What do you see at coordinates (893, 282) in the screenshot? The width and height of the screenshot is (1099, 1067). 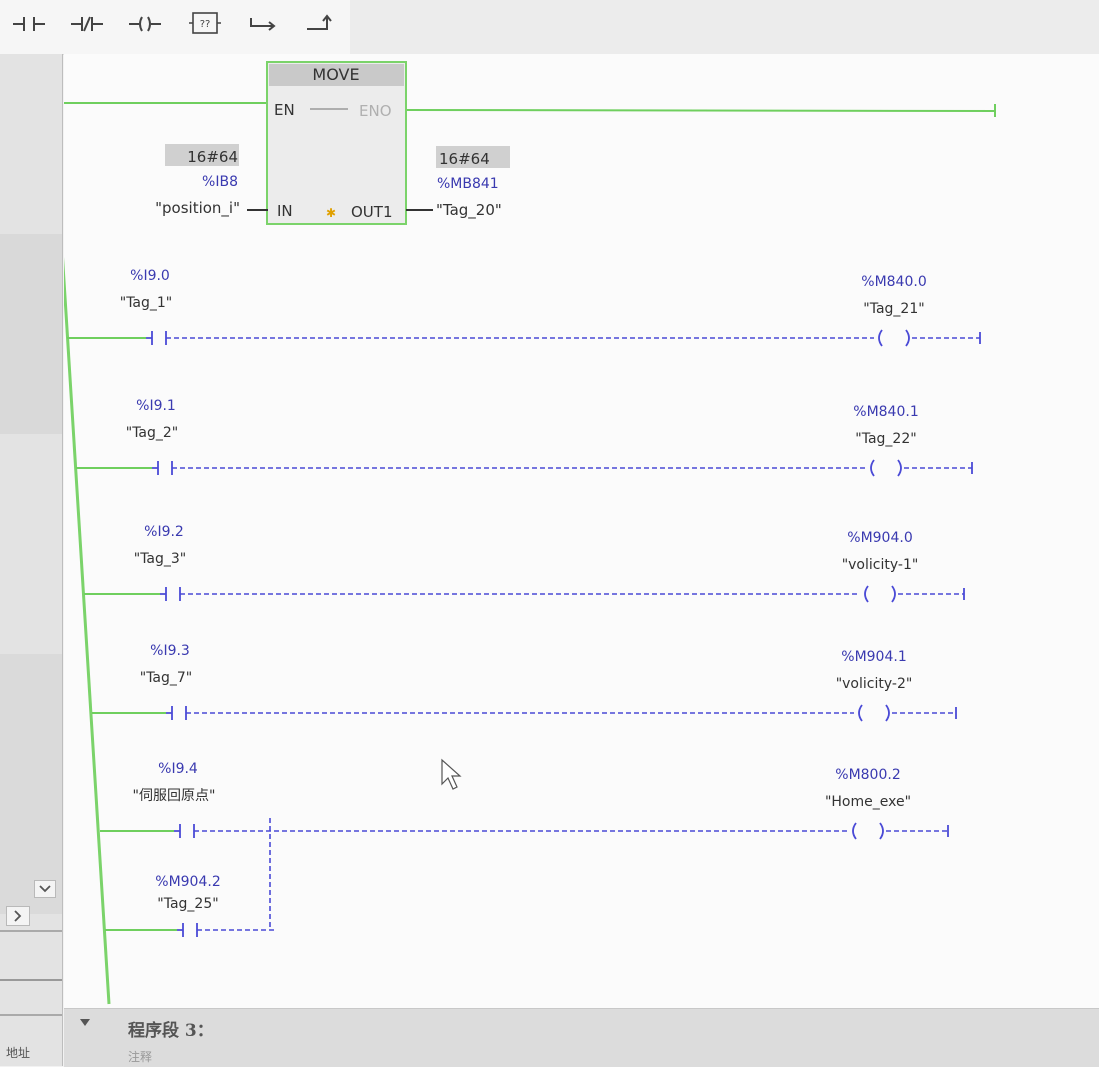 I see `coil-address: %M840.0` at bounding box center [893, 282].